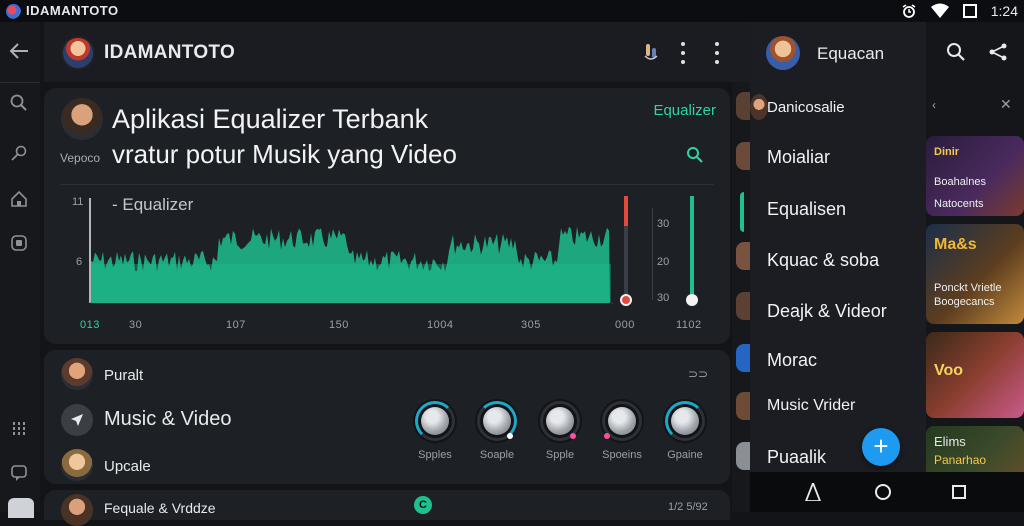 This screenshot has width=1024, height=526. I want to click on drawer-header: Equacan, so click(838, 53).